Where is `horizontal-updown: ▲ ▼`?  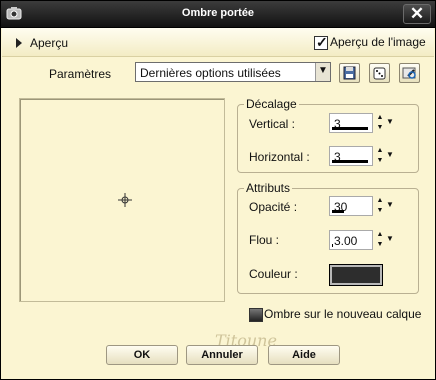
horizontal-updown: ▲ ▼ is located at coordinates (380, 156).